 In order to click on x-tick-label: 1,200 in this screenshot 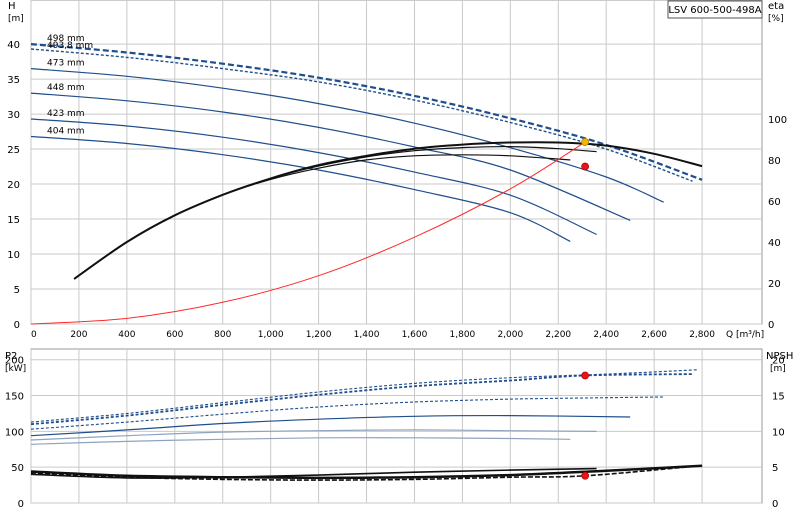, I will do `click(319, 335)`.